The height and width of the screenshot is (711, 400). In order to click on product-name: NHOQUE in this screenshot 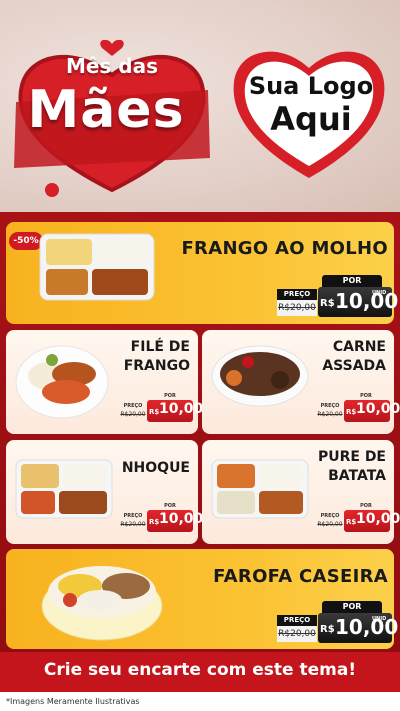, I will do `click(155, 468)`.